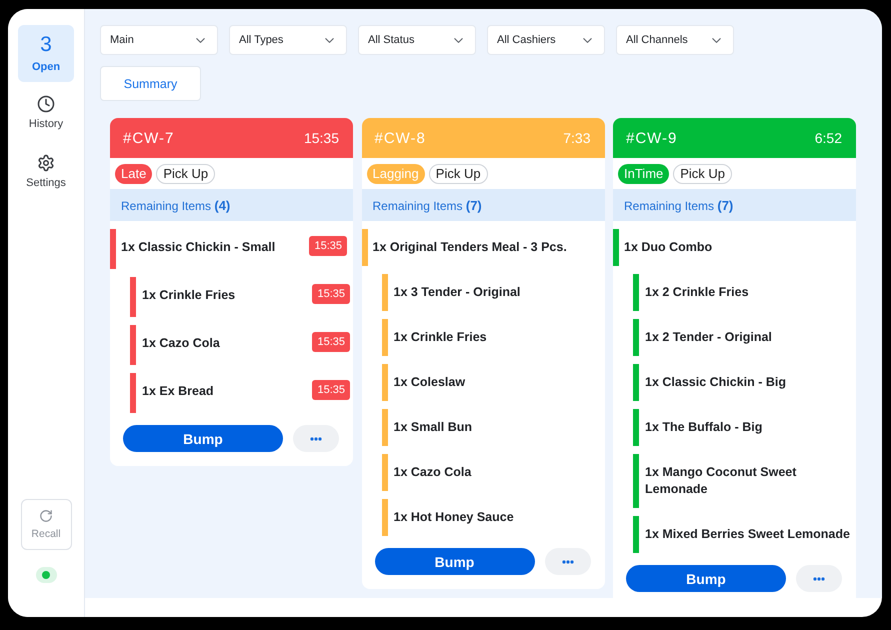 This screenshot has height=630, width=891. What do you see at coordinates (576, 138) in the screenshot?
I see `order-timer: 7:33` at bounding box center [576, 138].